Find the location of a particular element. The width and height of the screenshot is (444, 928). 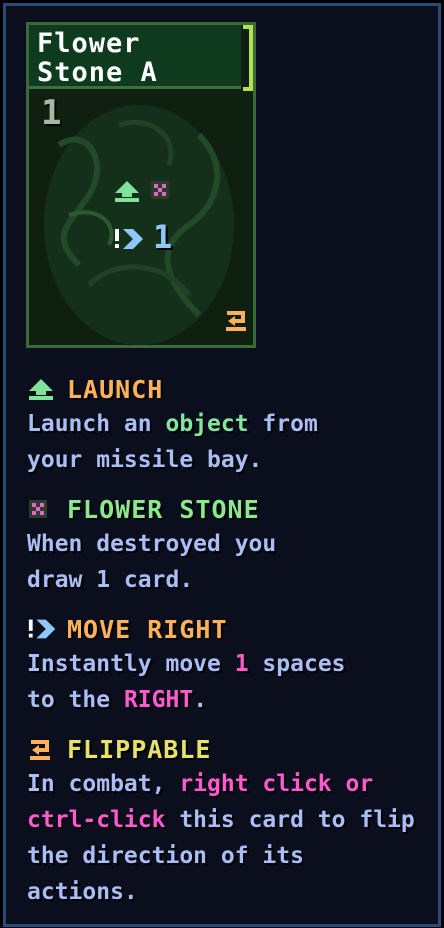

launch-heading: LAUNCH is located at coordinates (115, 389).